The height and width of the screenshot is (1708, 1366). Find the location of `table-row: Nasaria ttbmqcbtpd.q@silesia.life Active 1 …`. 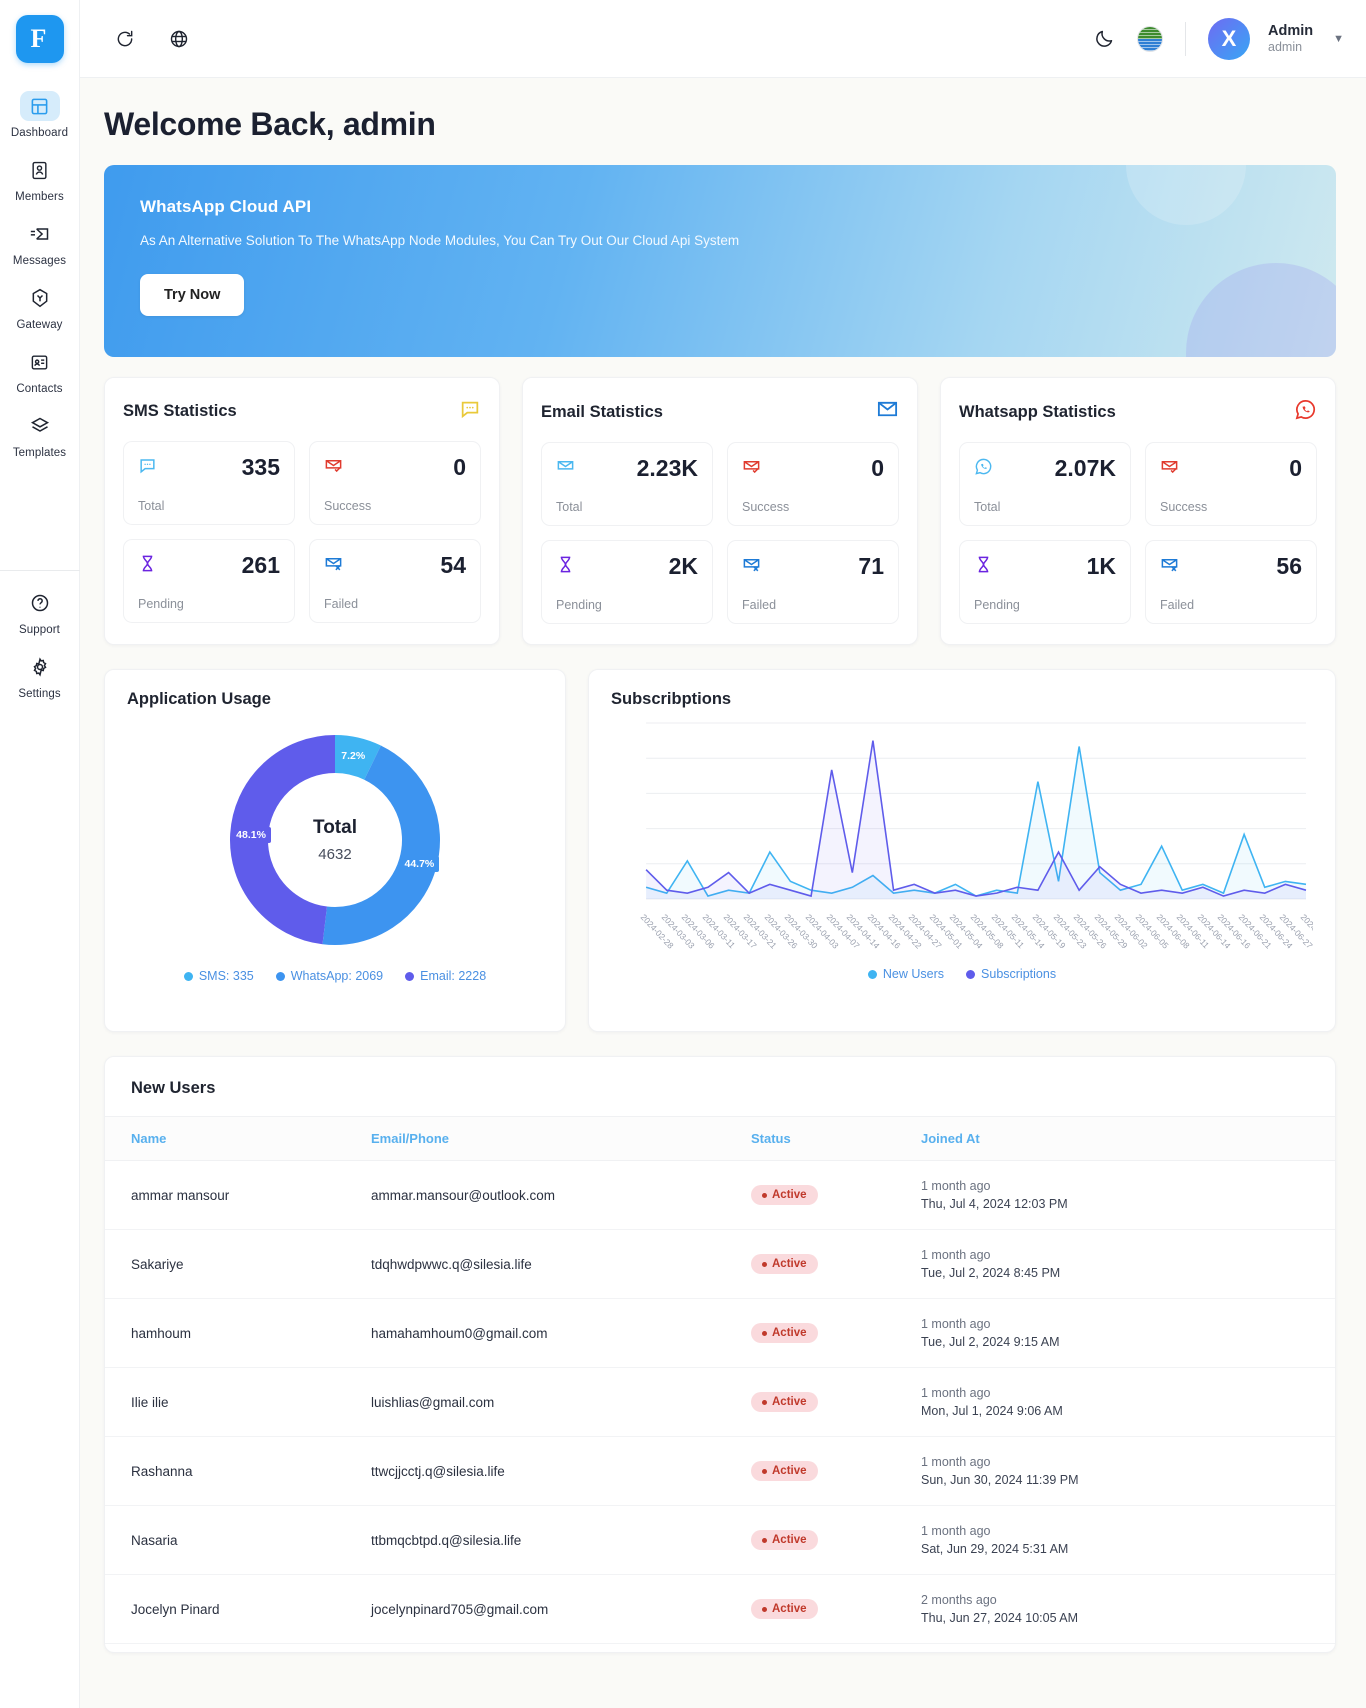

table-row: Nasaria ttbmqcbtpd.q@silesia.life Active 1 … is located at coordinates (720, 1540).